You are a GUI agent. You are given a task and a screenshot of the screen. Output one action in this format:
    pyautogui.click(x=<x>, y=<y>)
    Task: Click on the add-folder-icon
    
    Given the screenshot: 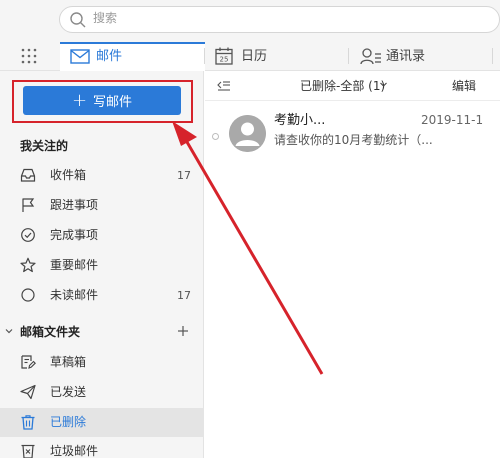 What is the action you would take?
    pyautogui.click(x=183, y=331)
    